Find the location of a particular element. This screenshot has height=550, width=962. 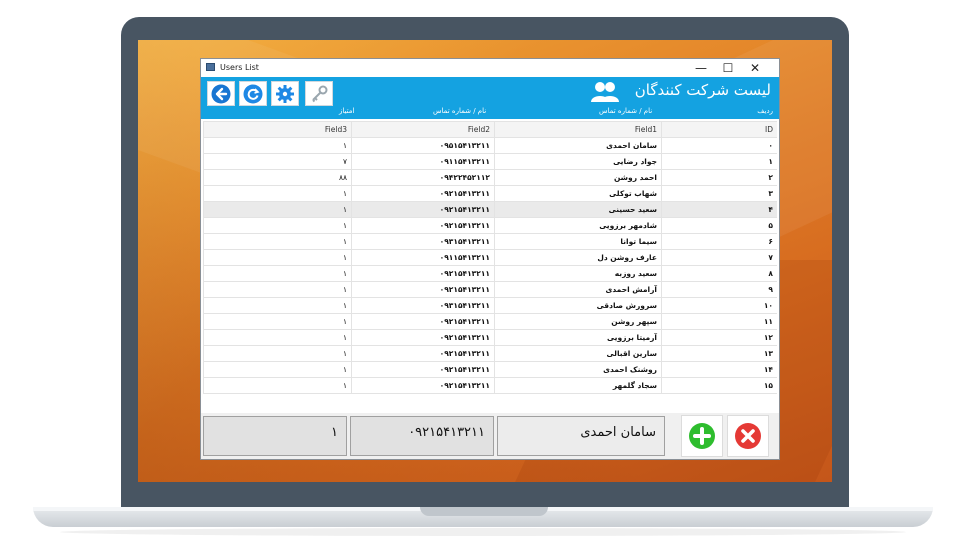

gear-icon is located at coordinates (285, 94).